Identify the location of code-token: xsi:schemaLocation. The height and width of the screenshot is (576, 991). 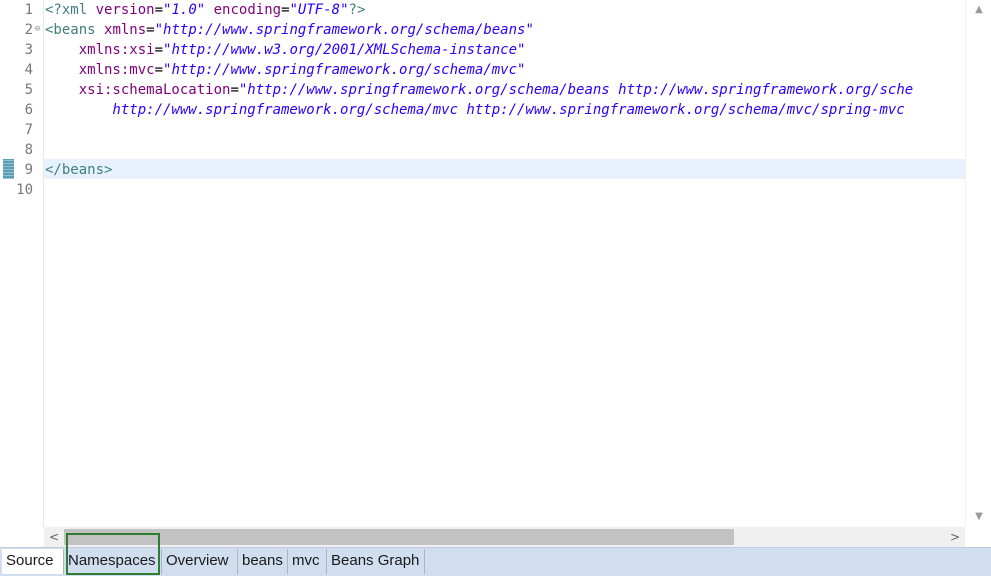
(154, 90).